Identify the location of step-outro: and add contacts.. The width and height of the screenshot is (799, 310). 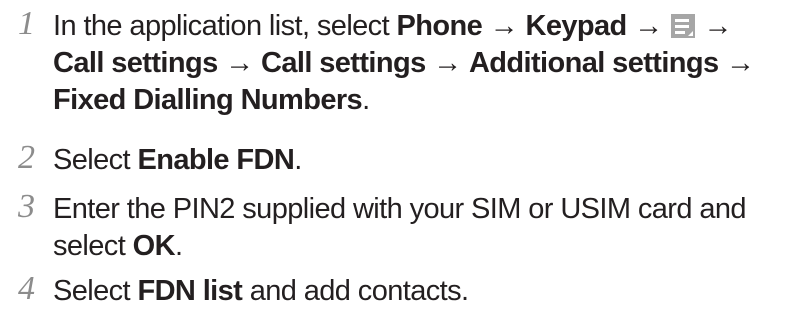
(359, 291).